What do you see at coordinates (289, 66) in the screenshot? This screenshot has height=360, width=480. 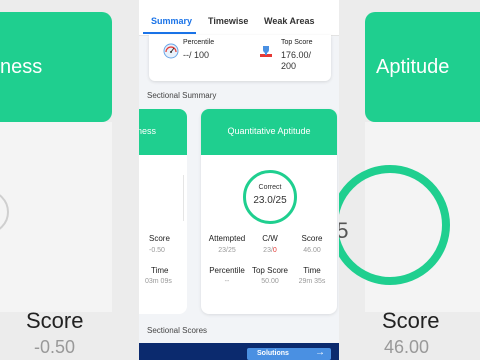 I see `top-score-value-line2: 200` at bounding box center [289, 66].